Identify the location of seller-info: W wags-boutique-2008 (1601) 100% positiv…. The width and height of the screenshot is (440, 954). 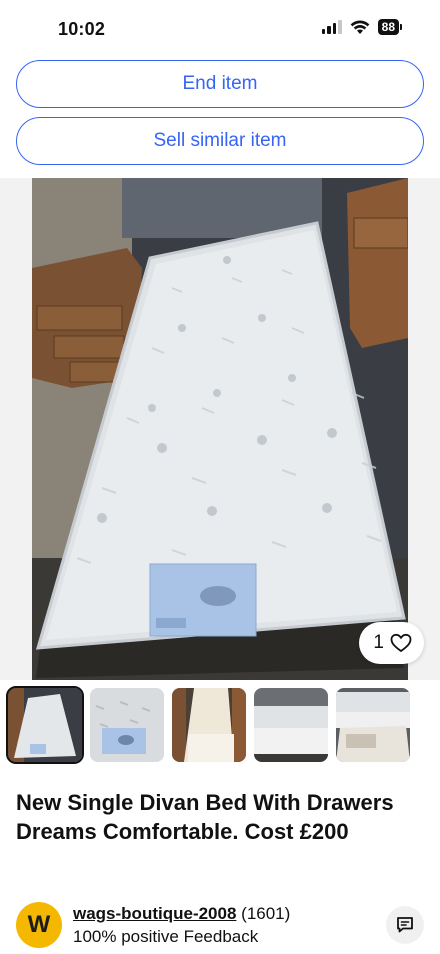
(220, 925).